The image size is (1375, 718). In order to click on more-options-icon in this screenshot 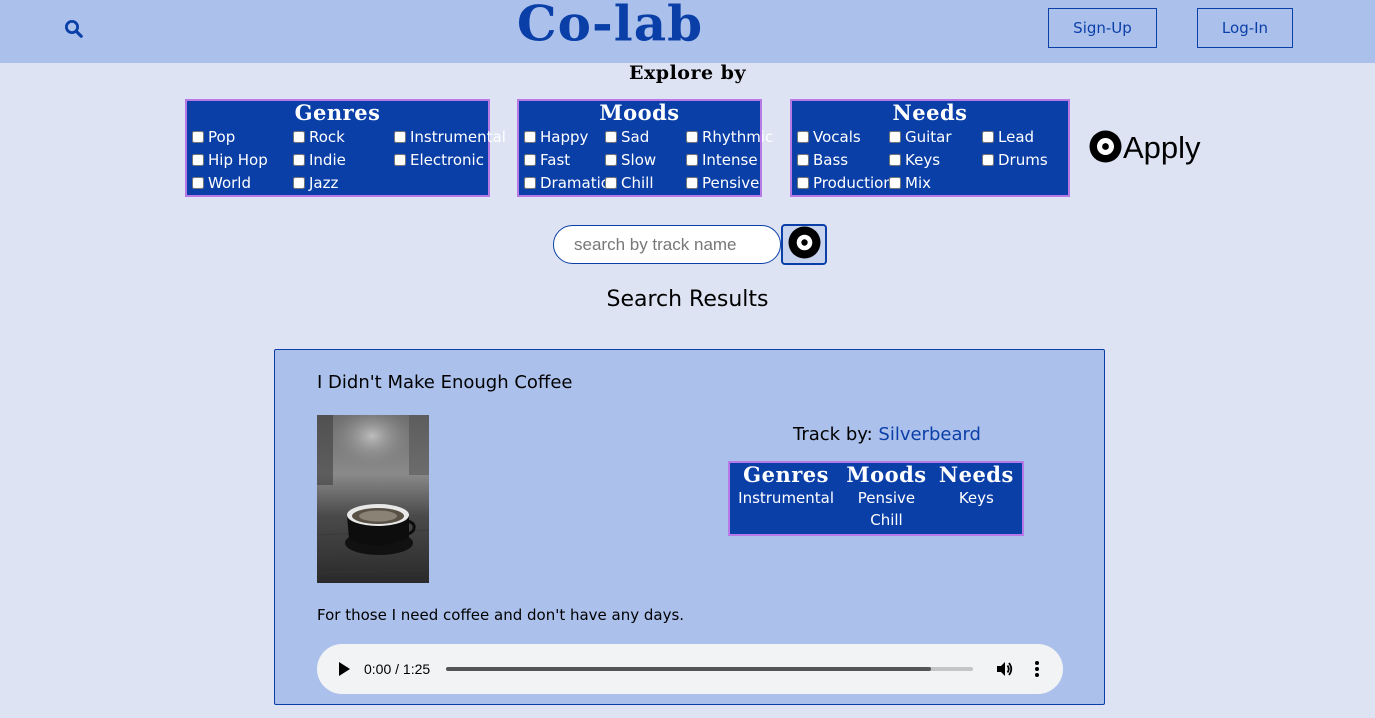, I will do `click(1037, 670)`.